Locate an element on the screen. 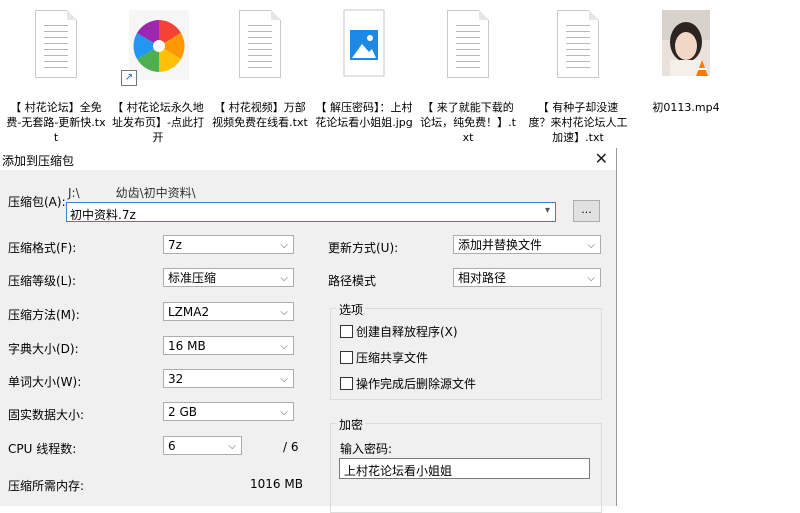 This screenshot has width=800, height=513. level-select: 标准压缩 ⌵ is located at coordinates (228, 277).